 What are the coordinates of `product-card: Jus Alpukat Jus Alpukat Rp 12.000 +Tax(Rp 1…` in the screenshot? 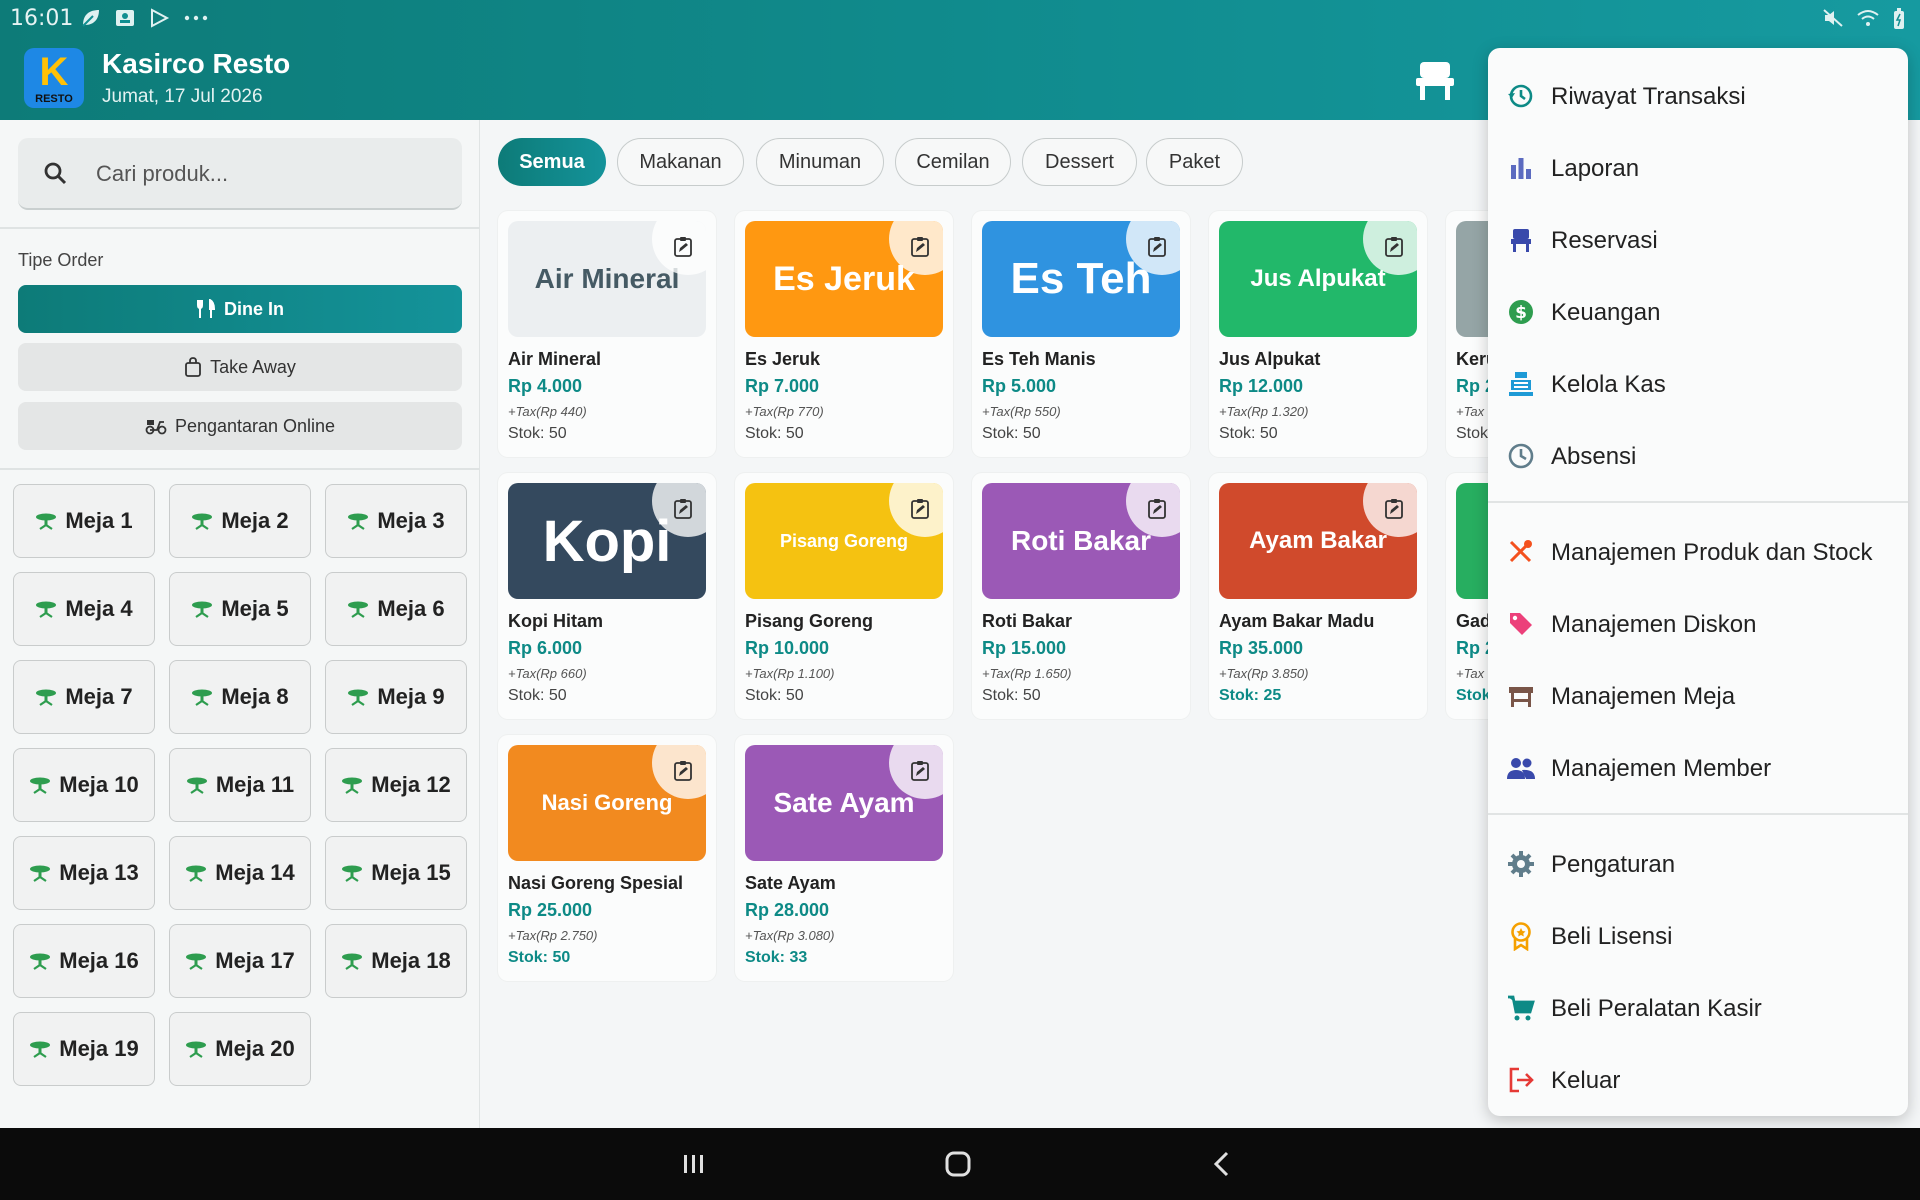 It's located at (1318, 334).